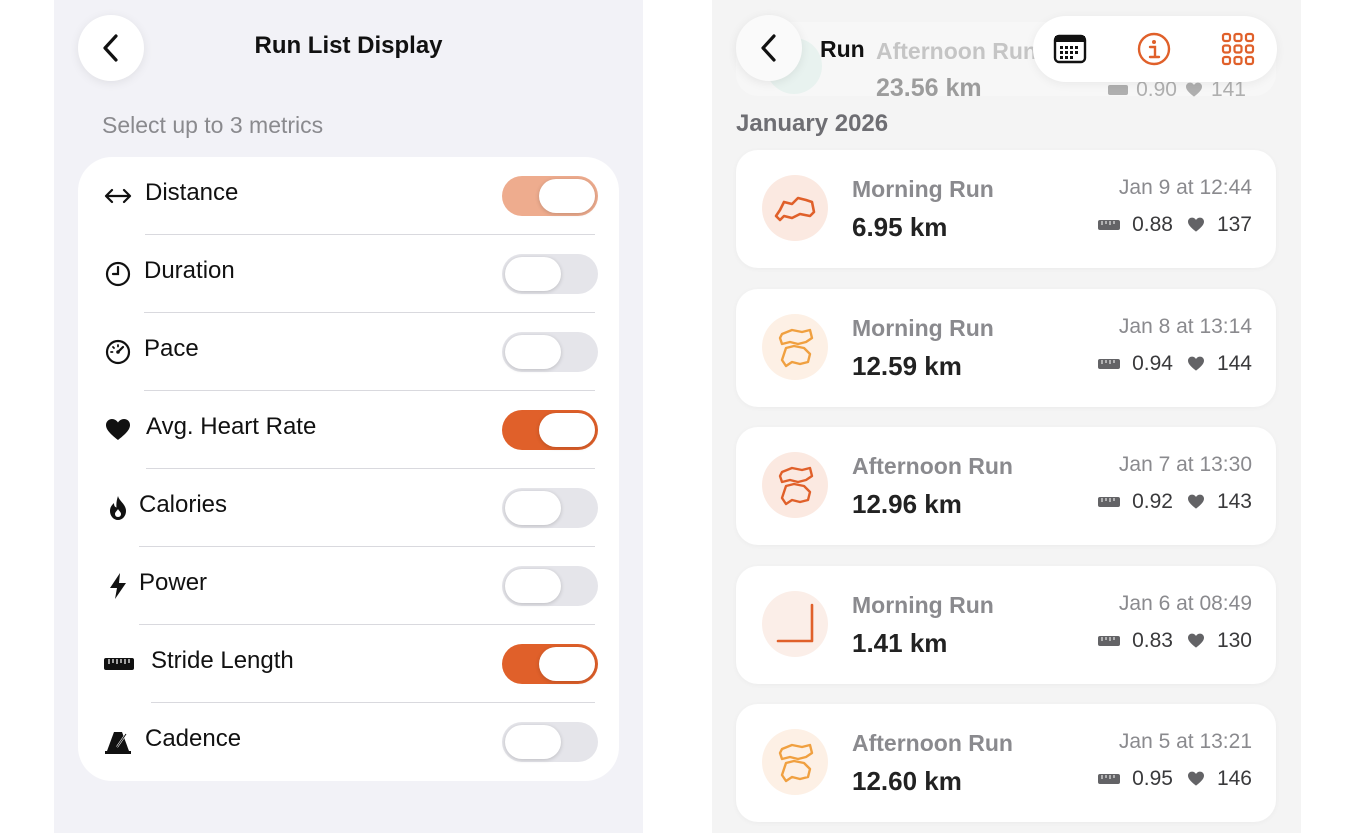 This screenshot has width=1368, height=833. I want to click on metric-row-cadence: Cadence, so click(348, 742).